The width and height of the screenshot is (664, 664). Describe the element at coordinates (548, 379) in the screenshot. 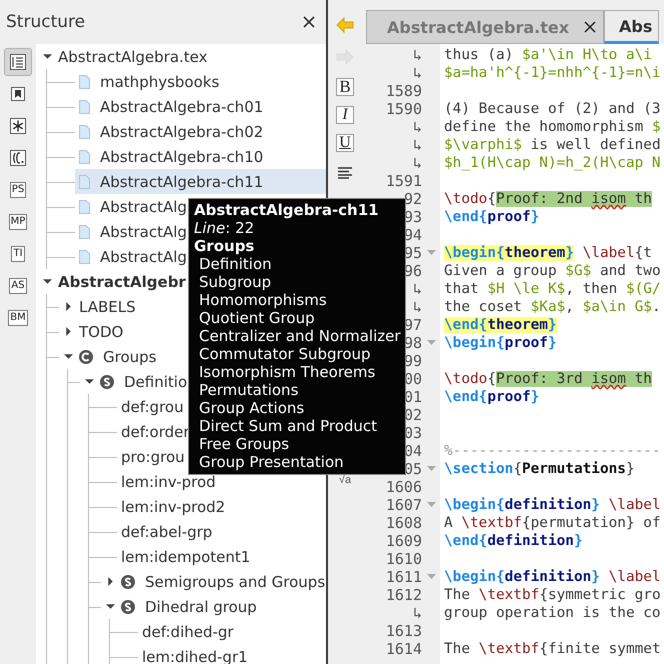

I see `code-line: \todo{Proof: 3rd isom th` at that location.